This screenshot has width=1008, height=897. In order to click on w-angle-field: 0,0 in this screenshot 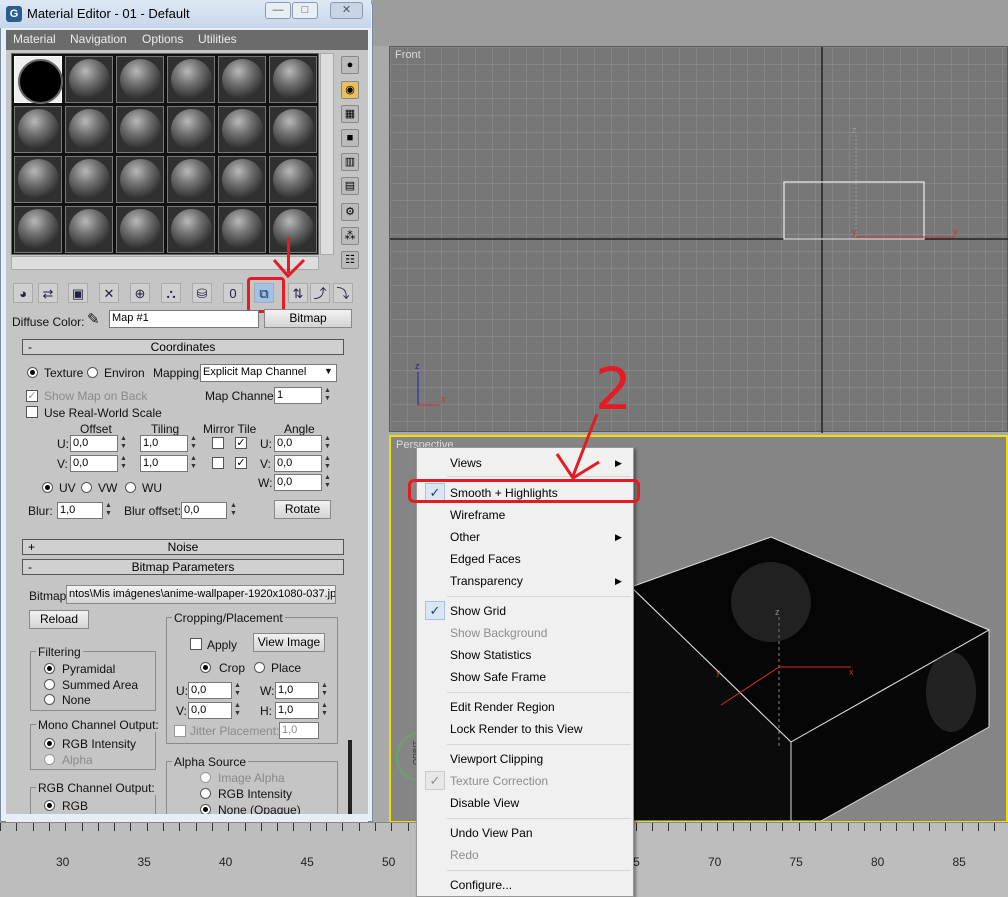, I will do `click(298, 482)`.